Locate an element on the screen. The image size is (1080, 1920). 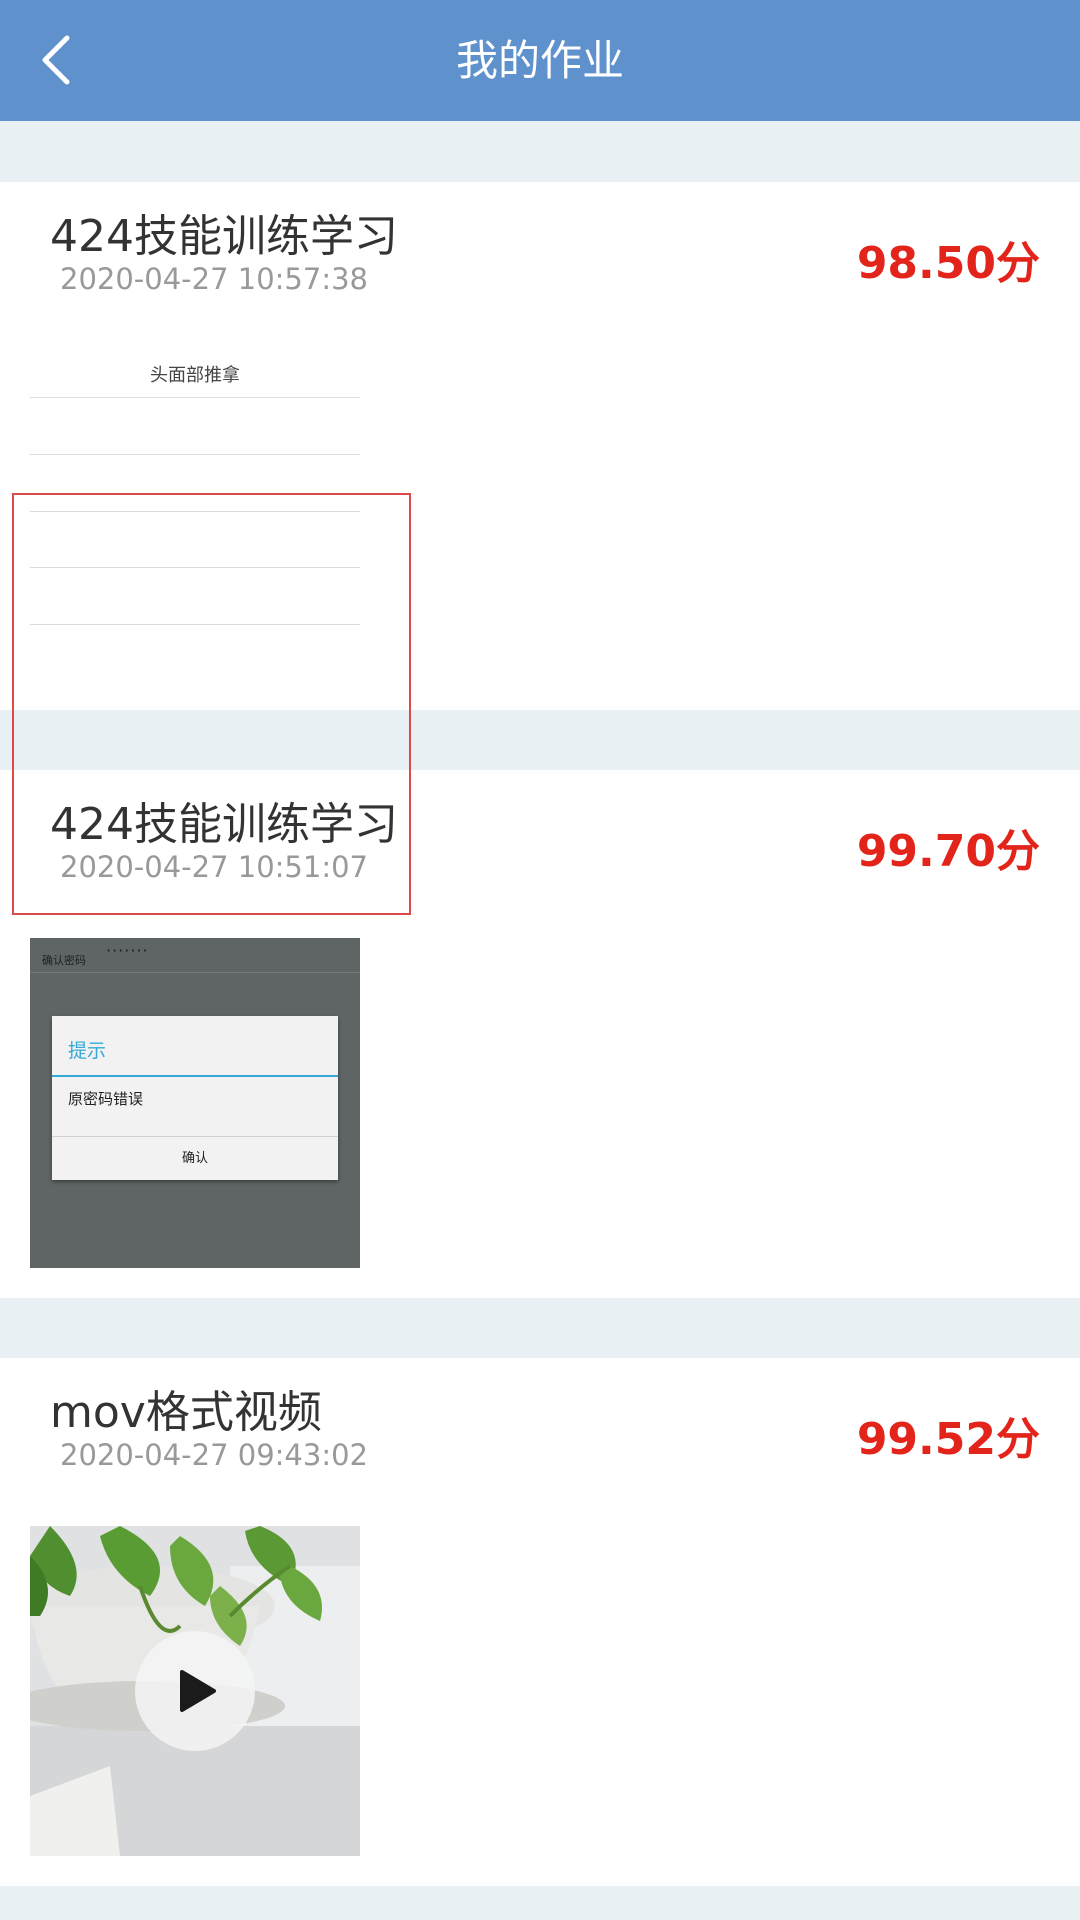
homework-thumbnail: 头面部推拿 is located at coordinates (195, 502).